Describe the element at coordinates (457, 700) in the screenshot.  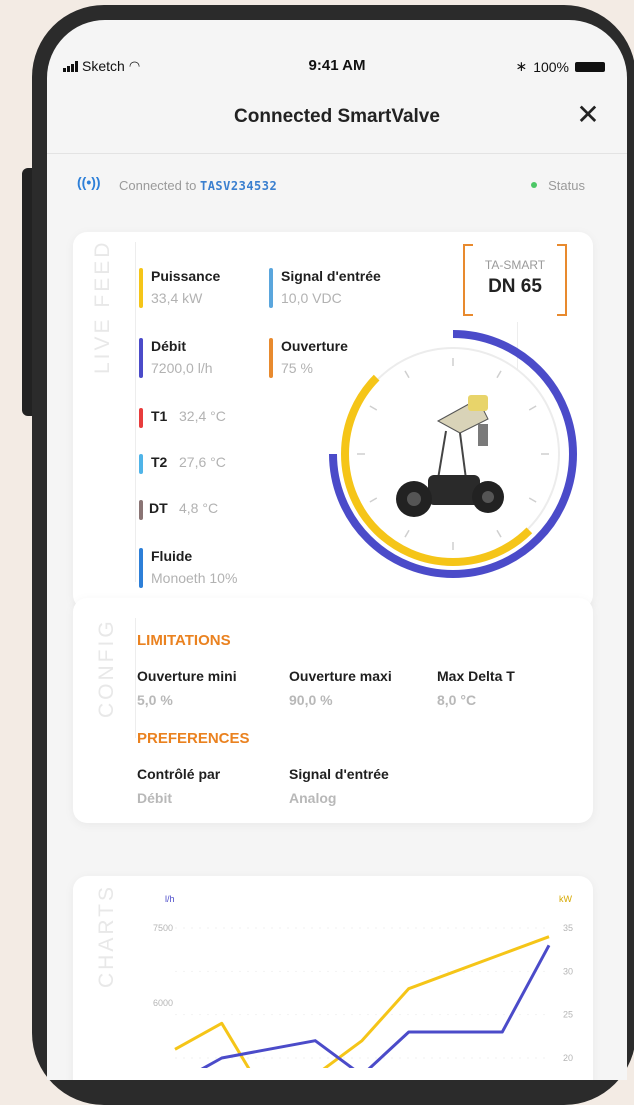
I see `limit-max-delta-value: 8,0 °C` at that location.